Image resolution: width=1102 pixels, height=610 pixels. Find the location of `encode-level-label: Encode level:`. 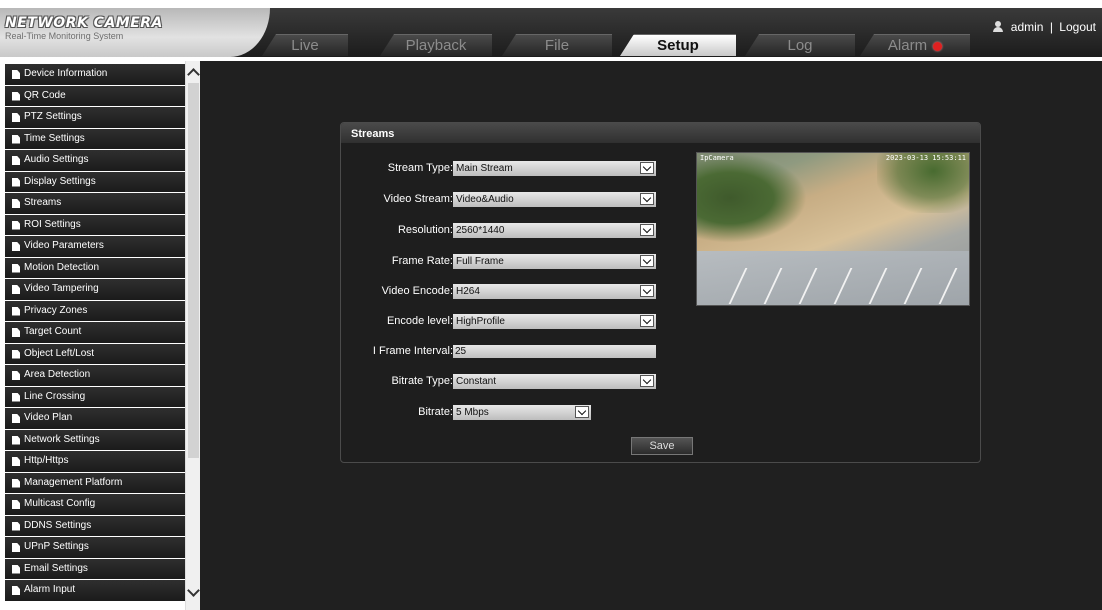

encode-level-label: Encode level: is located at coordinates (419, 321).